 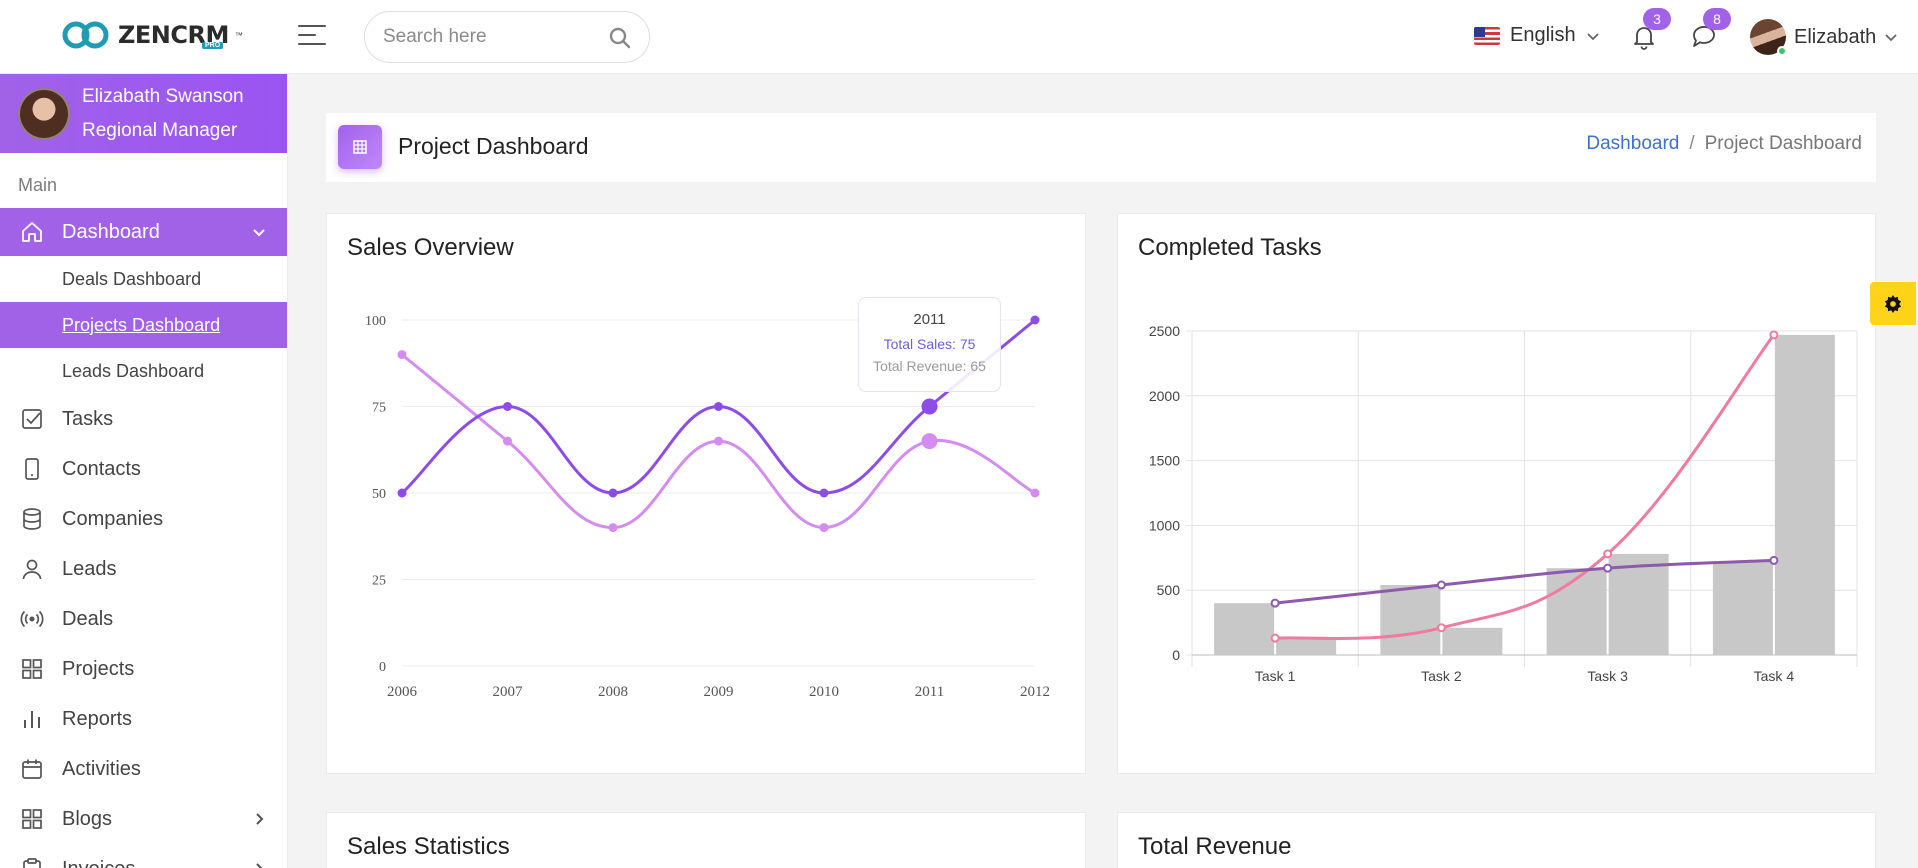 What do you see at coordinates (929, 319) in the screenshot?
I see `tooltip-year: 2011` at bounding box center [929, 319].